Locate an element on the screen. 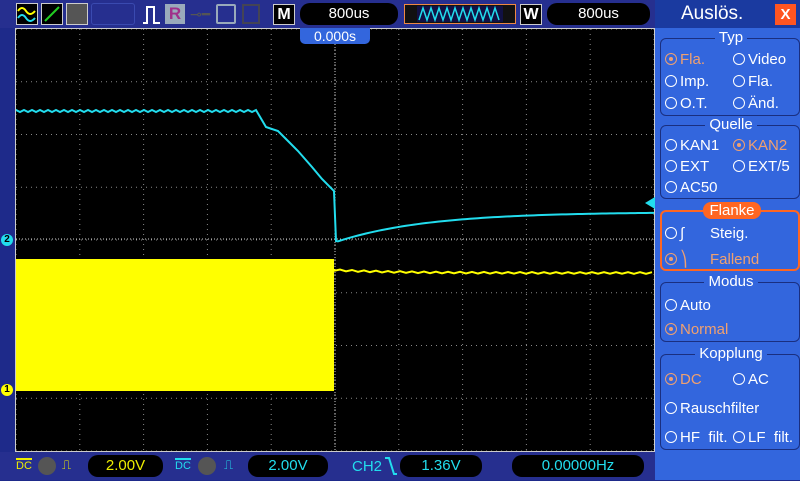  flanke-label: Flanke is located at coordinates (732, 210).